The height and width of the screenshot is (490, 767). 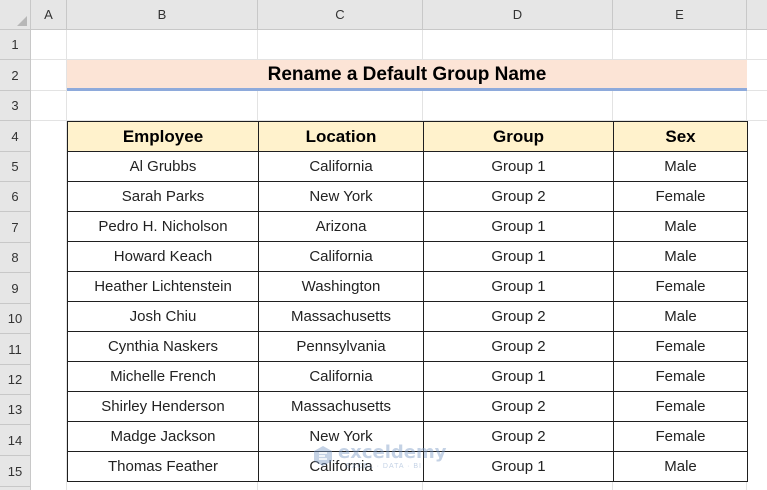 I want to click on column-header-a: A, so click(x=49, y=15).